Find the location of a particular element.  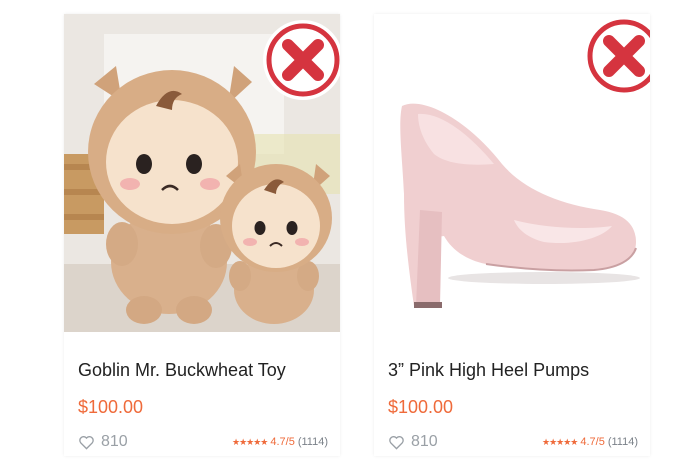

product-title: Goblin Mr. Buckwheat Toy is located at coordinates (182, 370).